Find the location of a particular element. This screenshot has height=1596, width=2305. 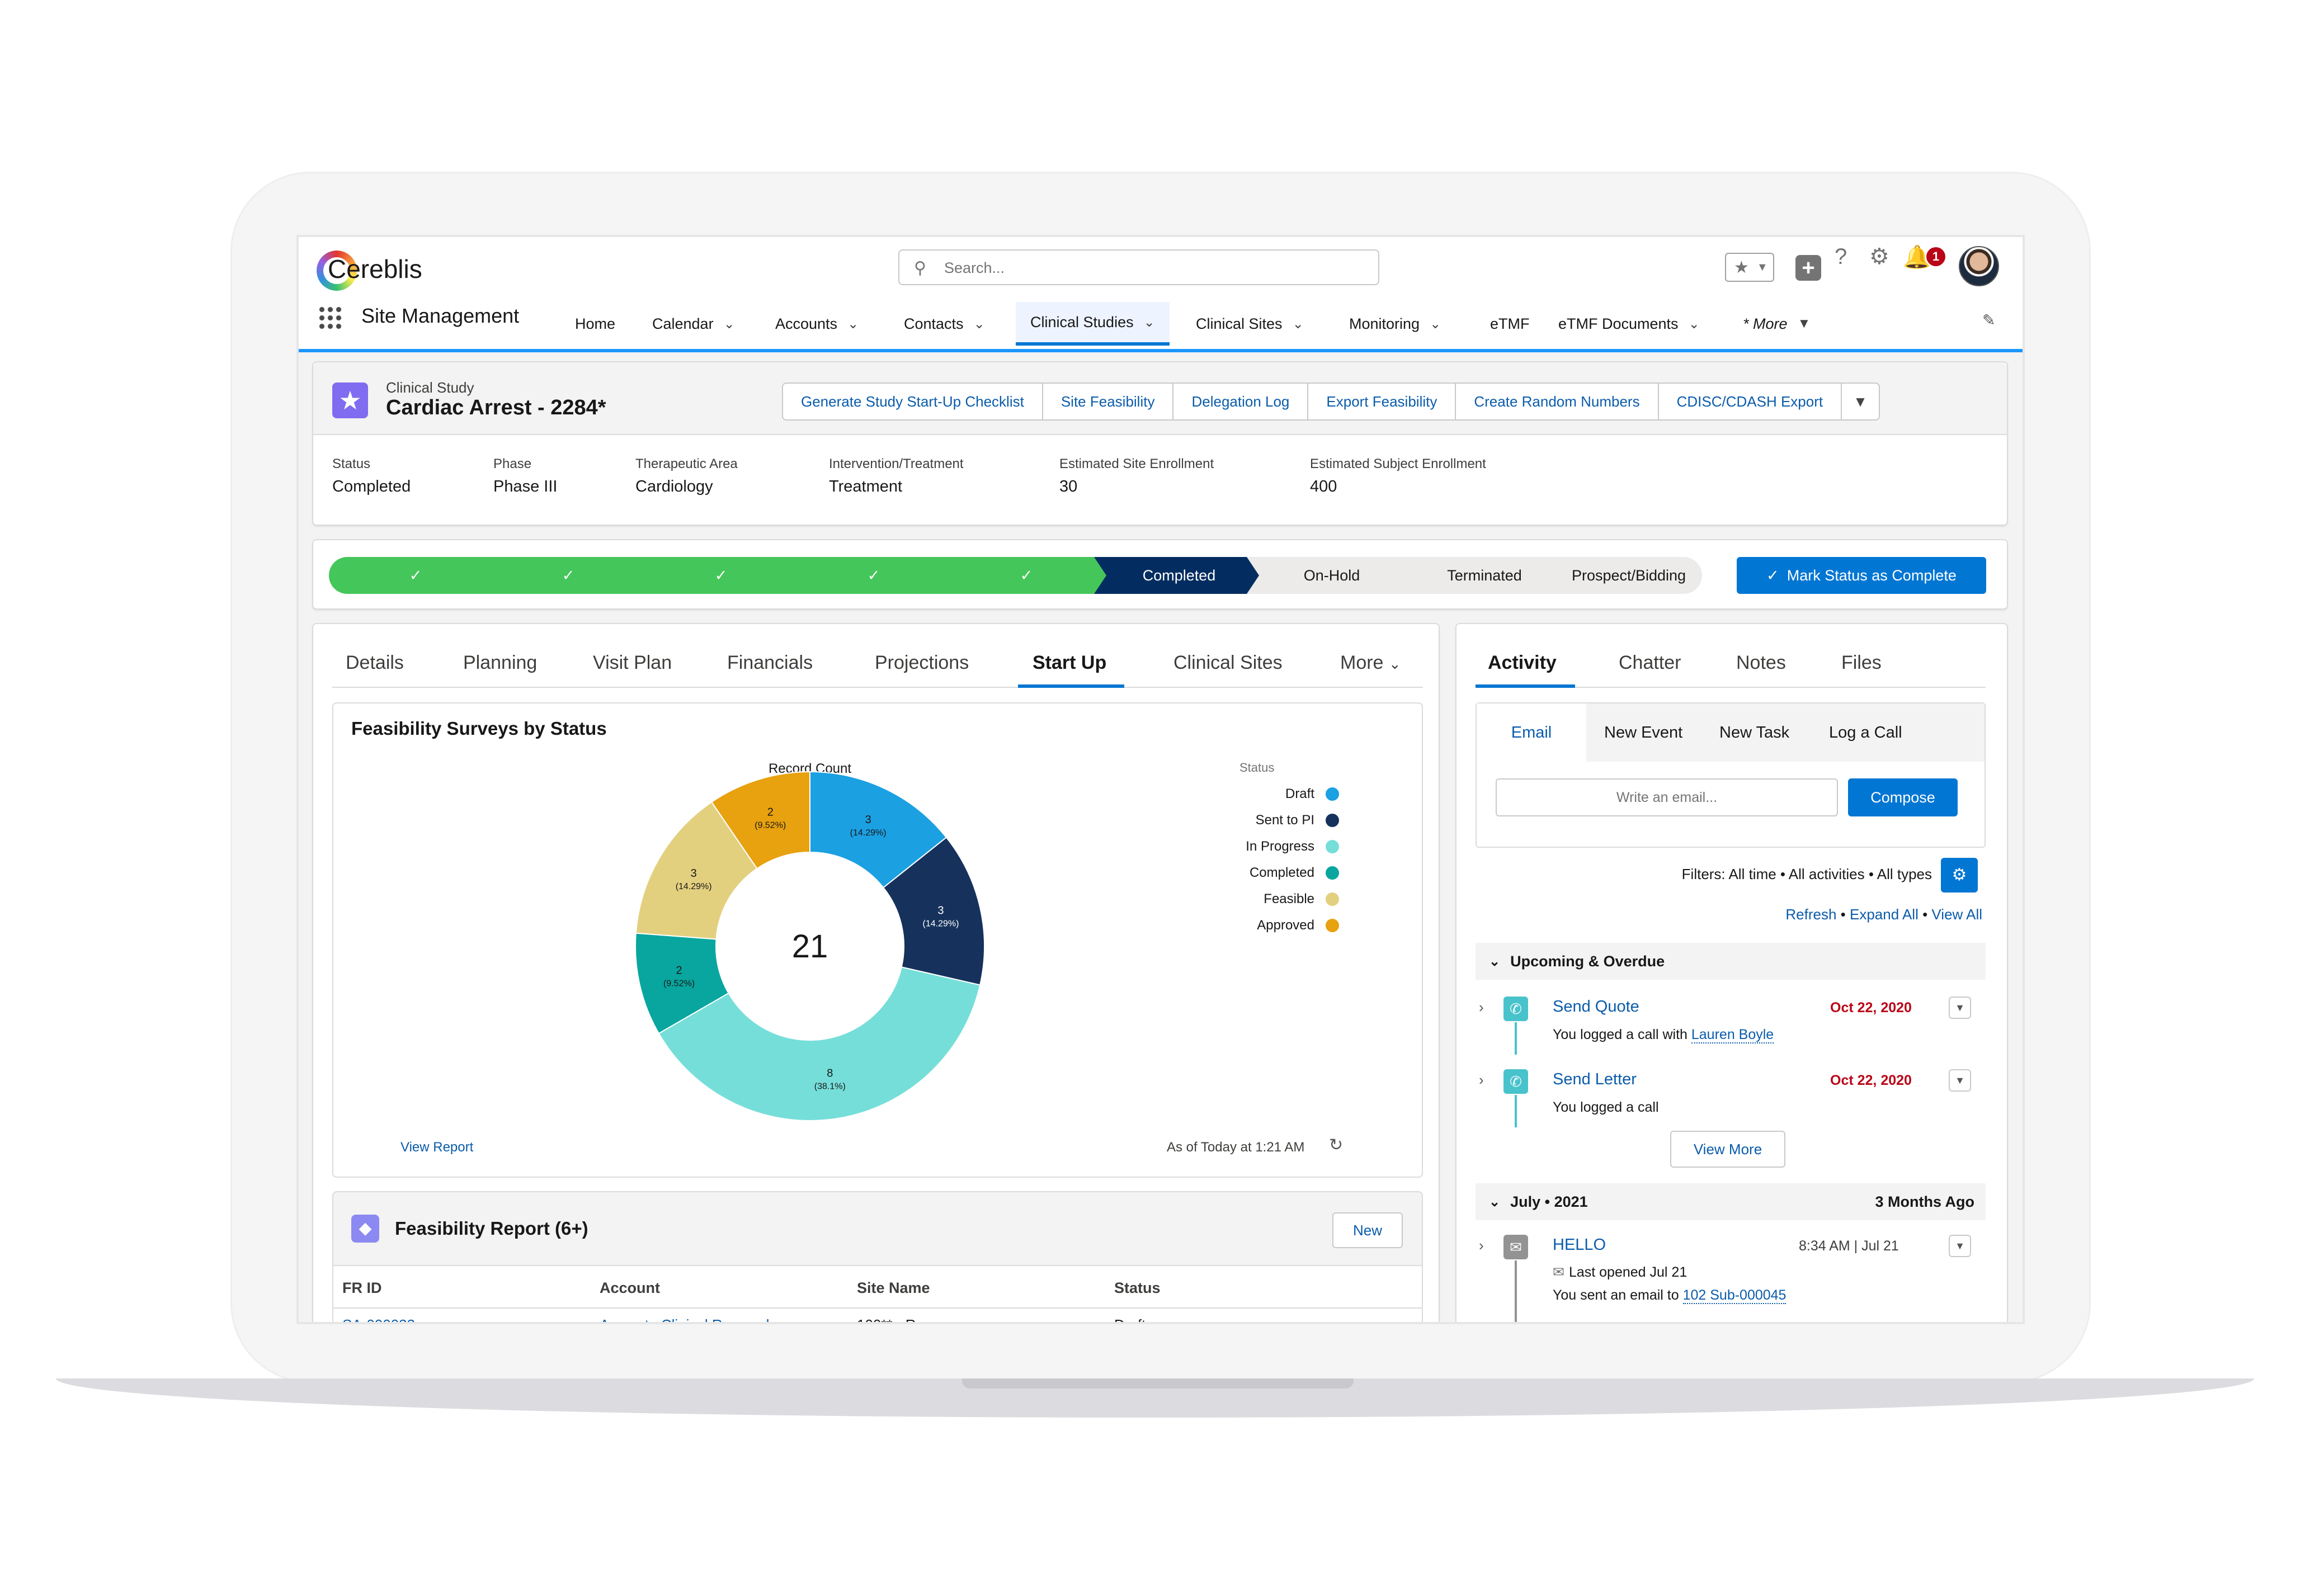

search-input is located at coordinates (1151, 268).